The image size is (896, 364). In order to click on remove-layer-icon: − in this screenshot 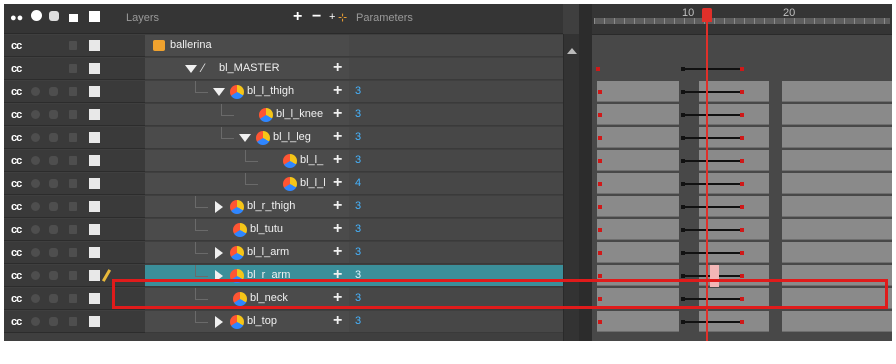, I will do `click(316, 17)`.